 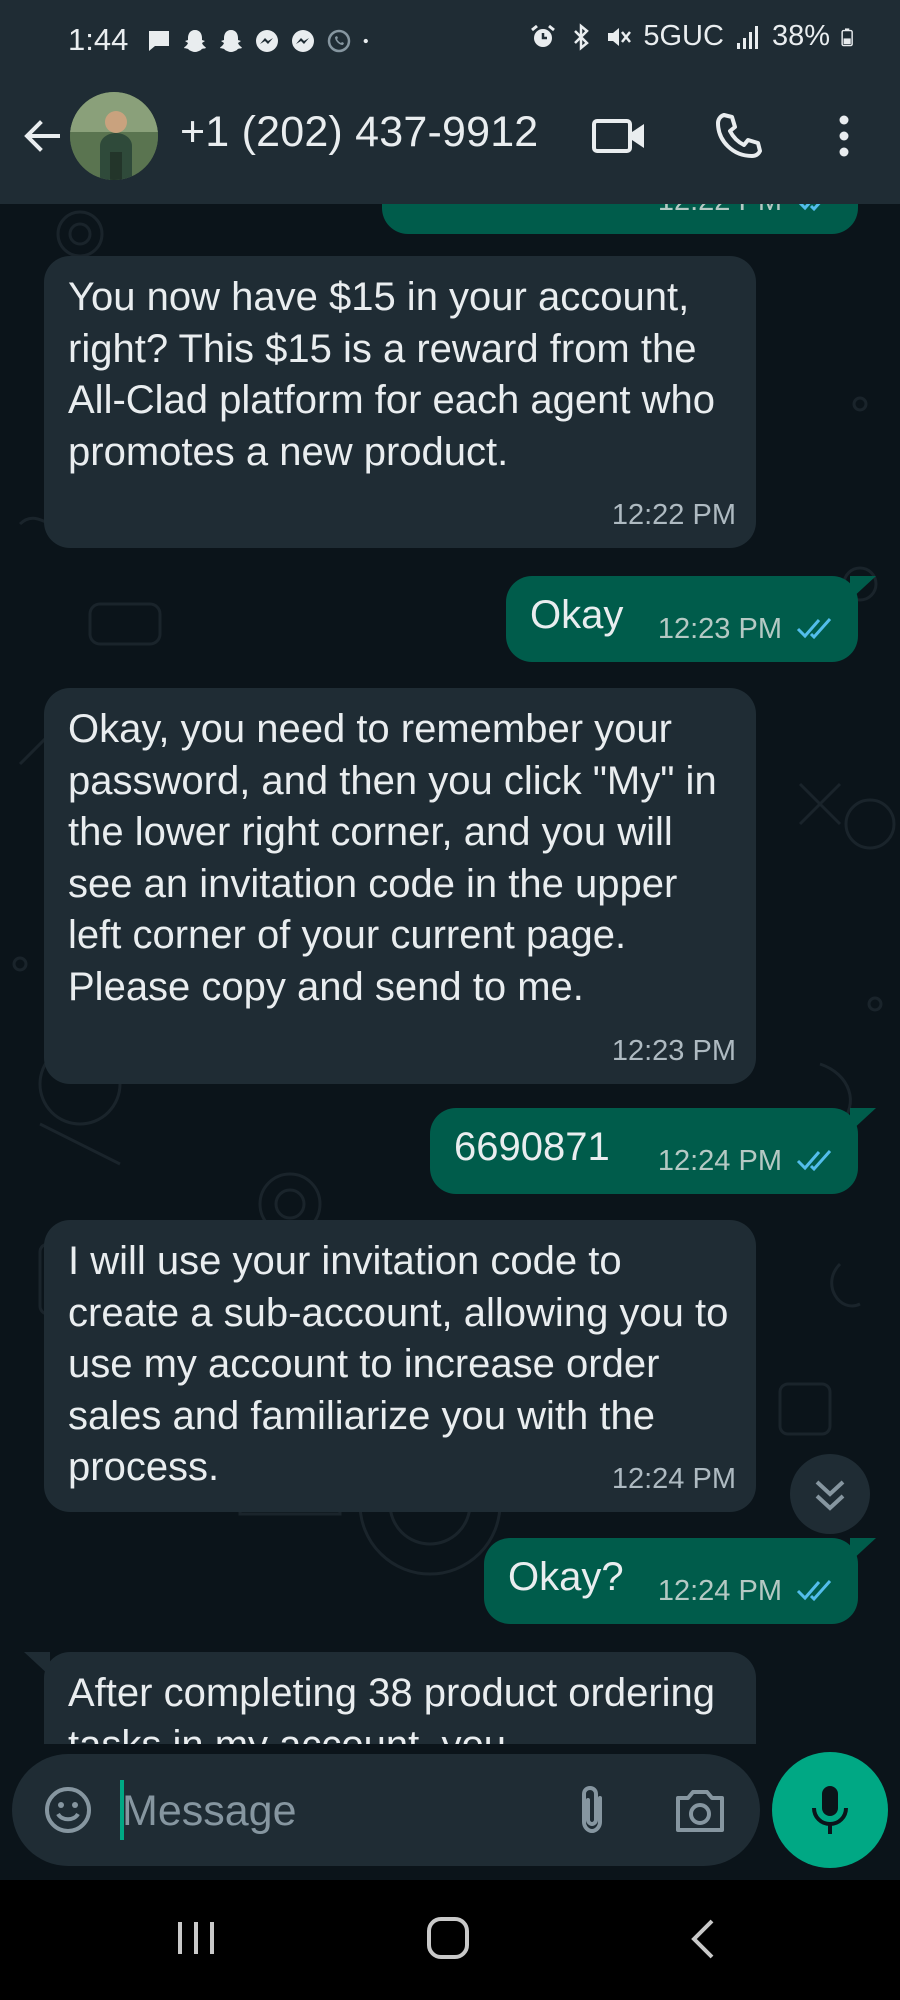 What do you see at coordinates (592, 1810) in the screenshot?
I see `attach-icon` at bounding box center [592, 1810].